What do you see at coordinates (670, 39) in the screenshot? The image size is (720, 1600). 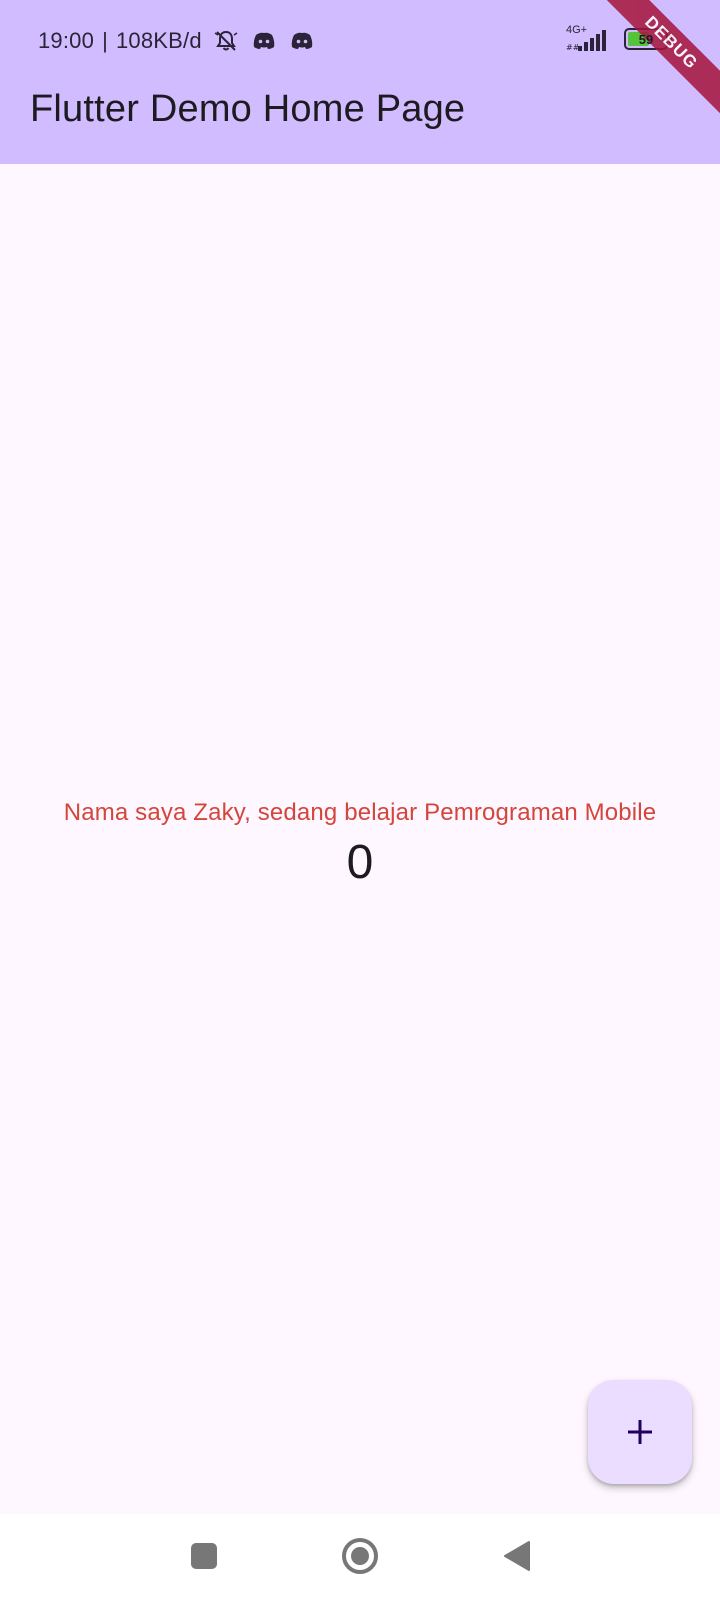 I see `battery-tip` at bounding box center [670, 39].